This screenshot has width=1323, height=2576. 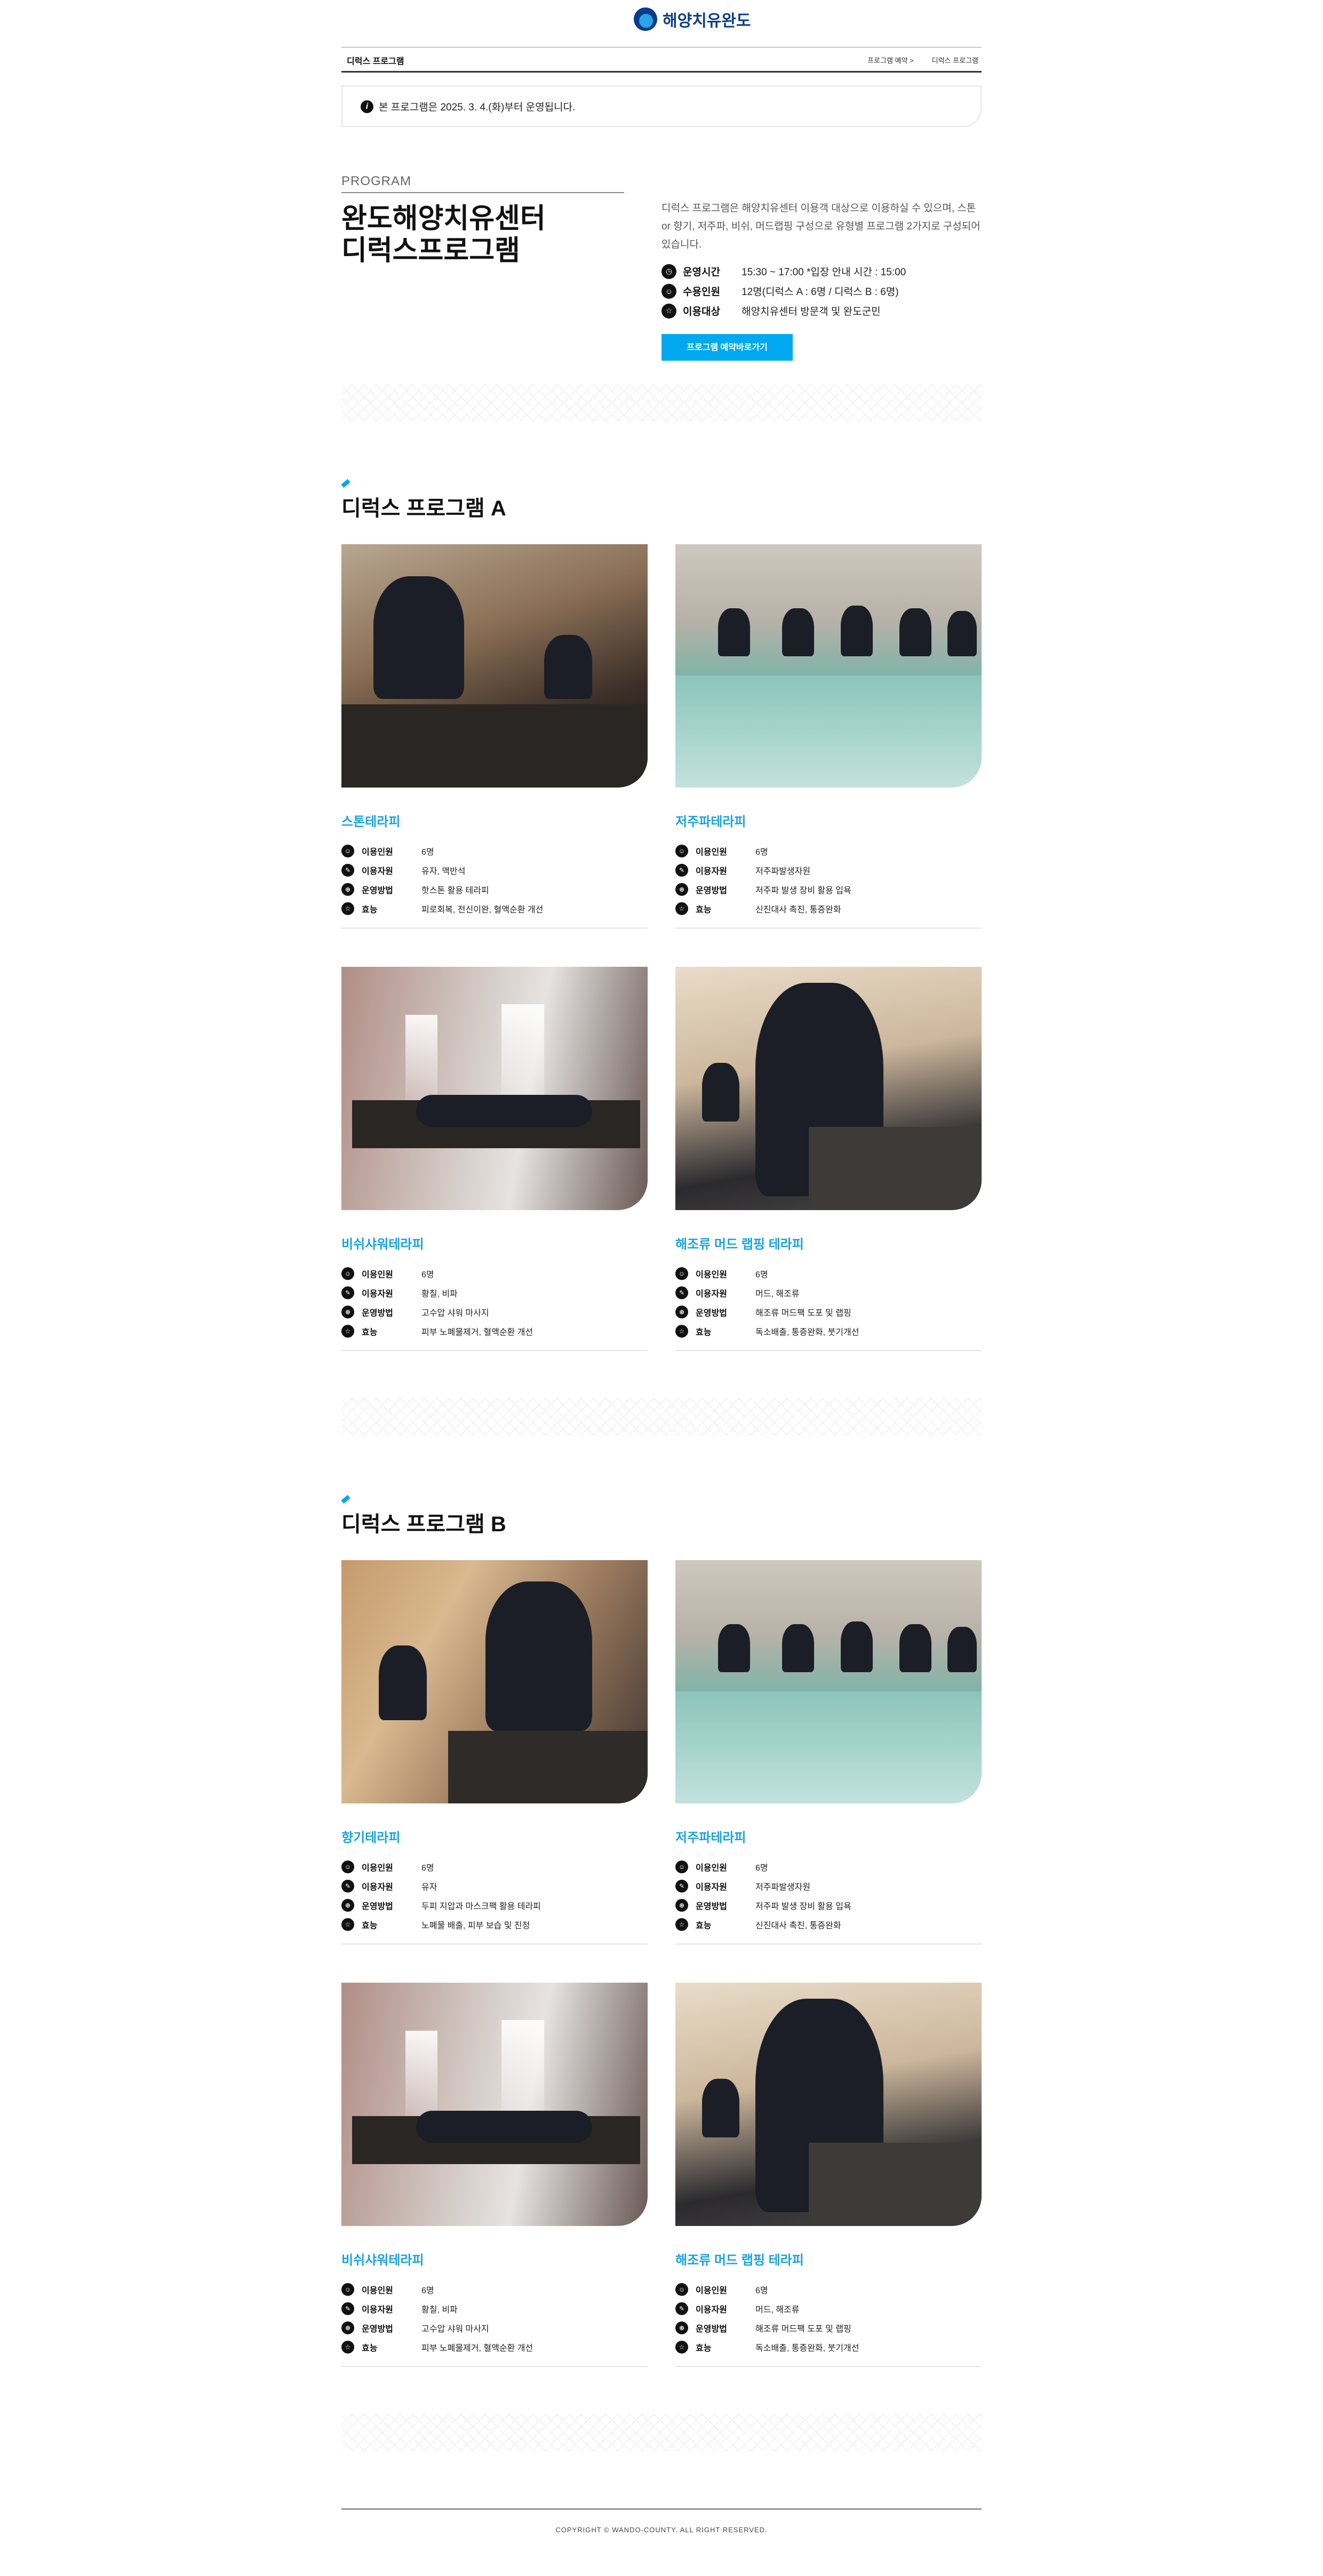 What do you see at coordinates (890, 60) in the screenshot?
I see `breadcrumb-reservation-link: 프로그램 예약 >` at bounding box center [890, 60].